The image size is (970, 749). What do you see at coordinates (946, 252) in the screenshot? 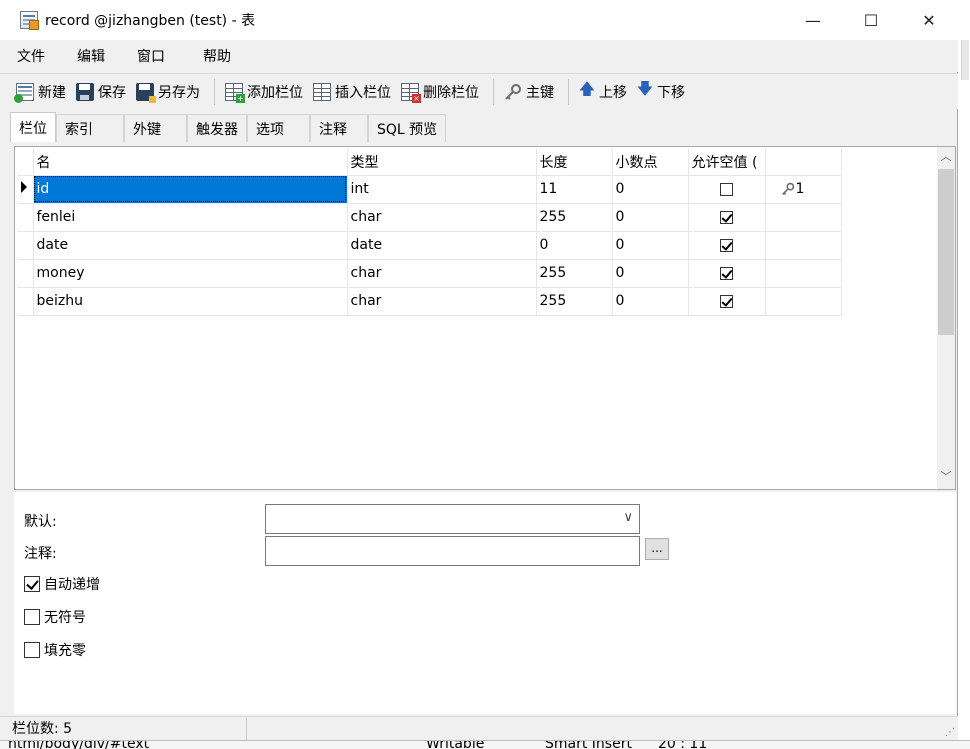
I see `scrollbar-thumb` at bounding box center [946, 252].